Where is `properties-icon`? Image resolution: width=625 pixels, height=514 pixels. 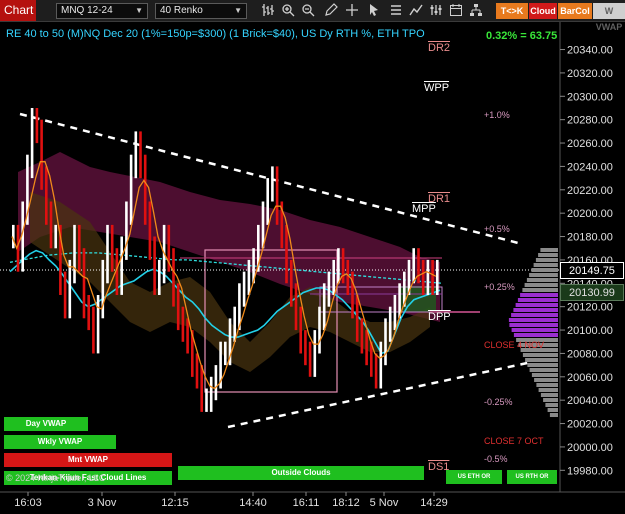
properties-icon is located at coordinates (436, 11).